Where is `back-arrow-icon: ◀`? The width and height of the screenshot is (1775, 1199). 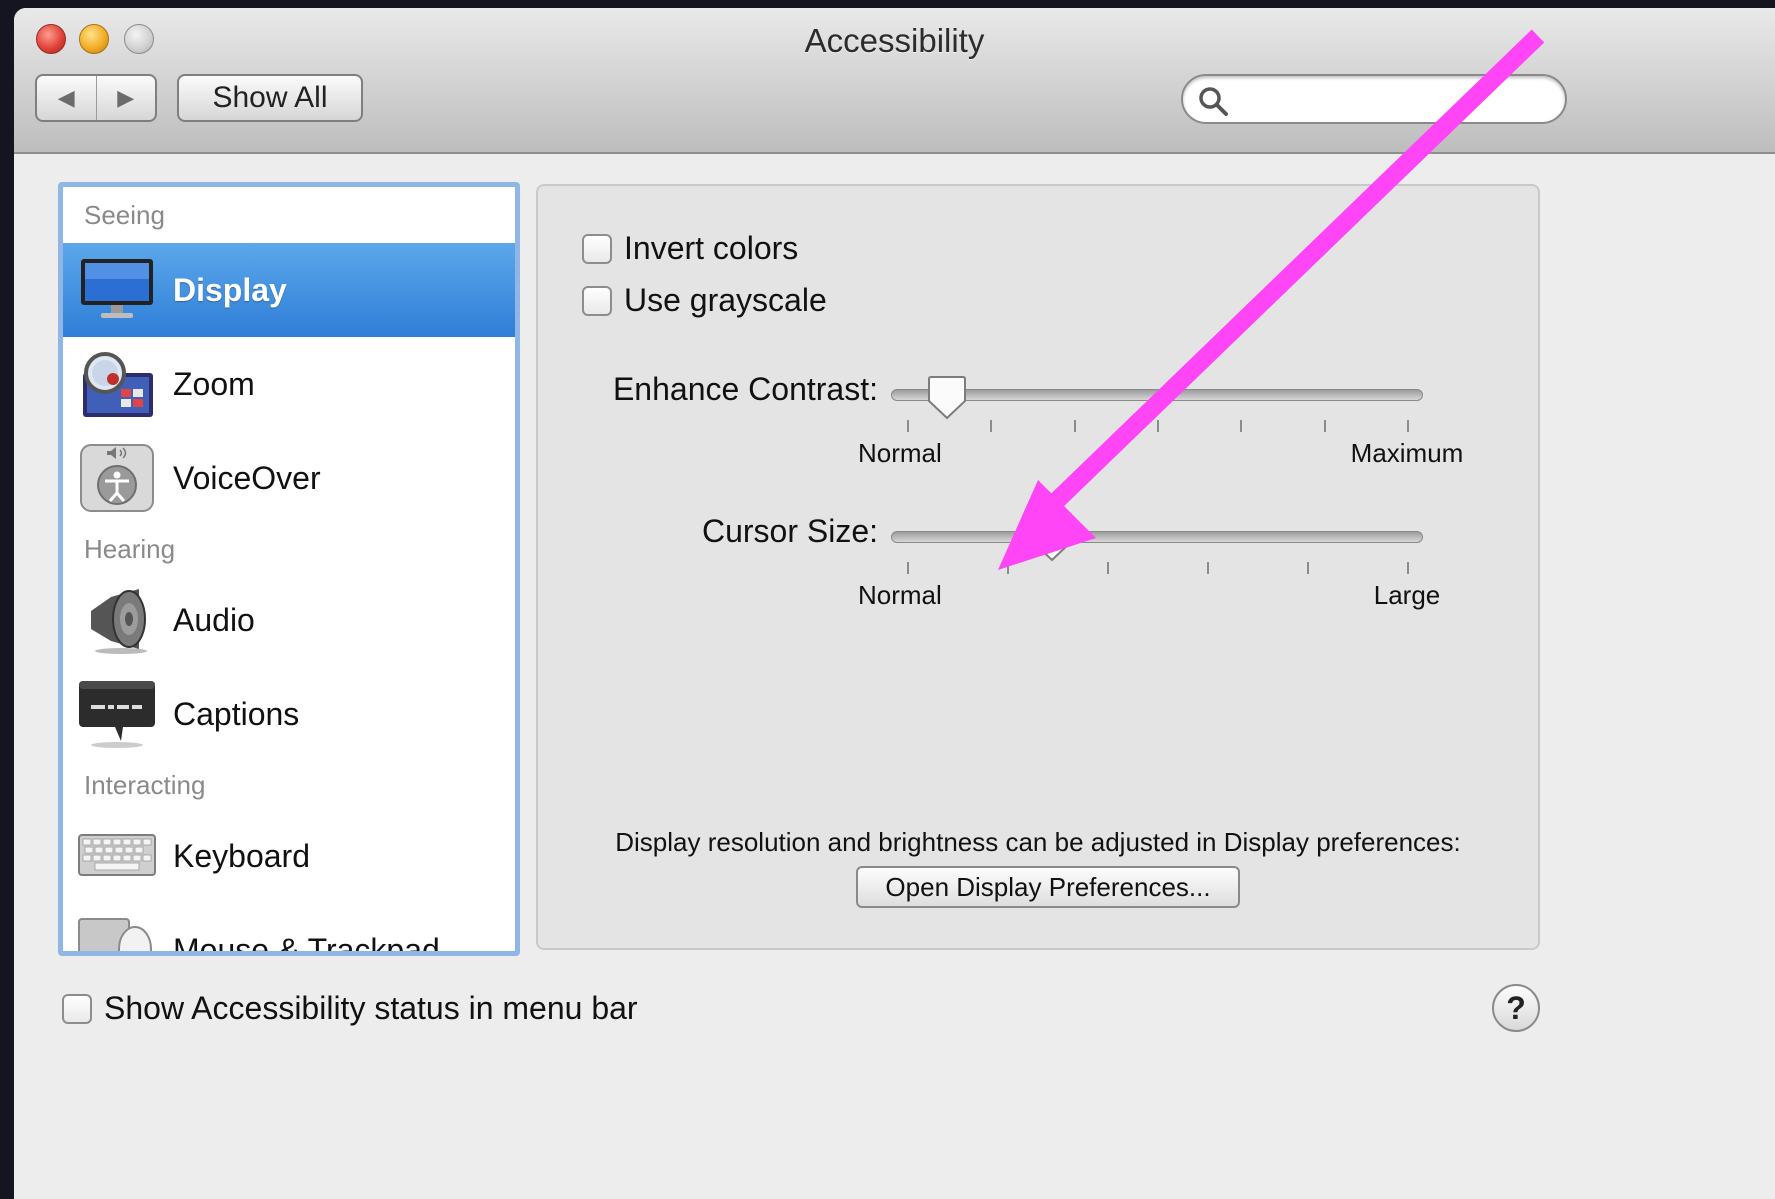 back-arrow-icon: ◀ is located at coordinates (66, 97).